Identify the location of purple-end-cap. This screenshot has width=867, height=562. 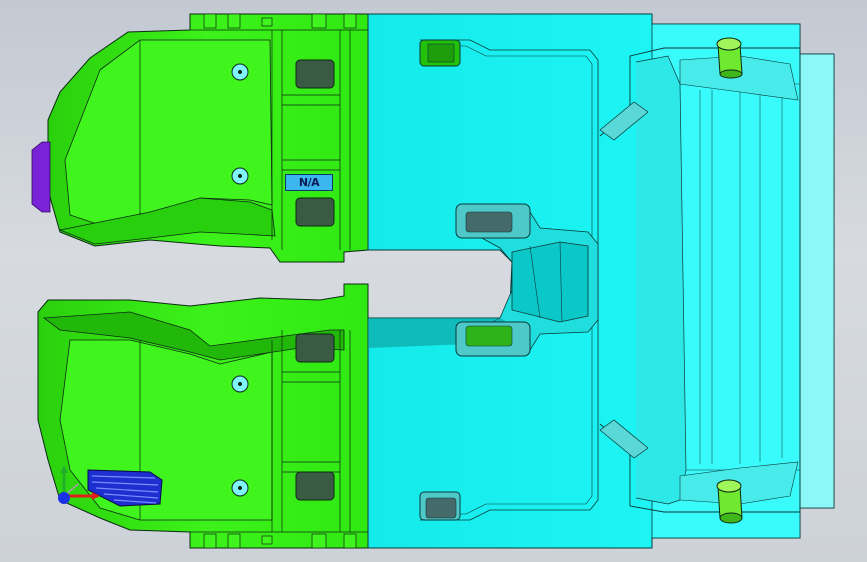
(41, 177).